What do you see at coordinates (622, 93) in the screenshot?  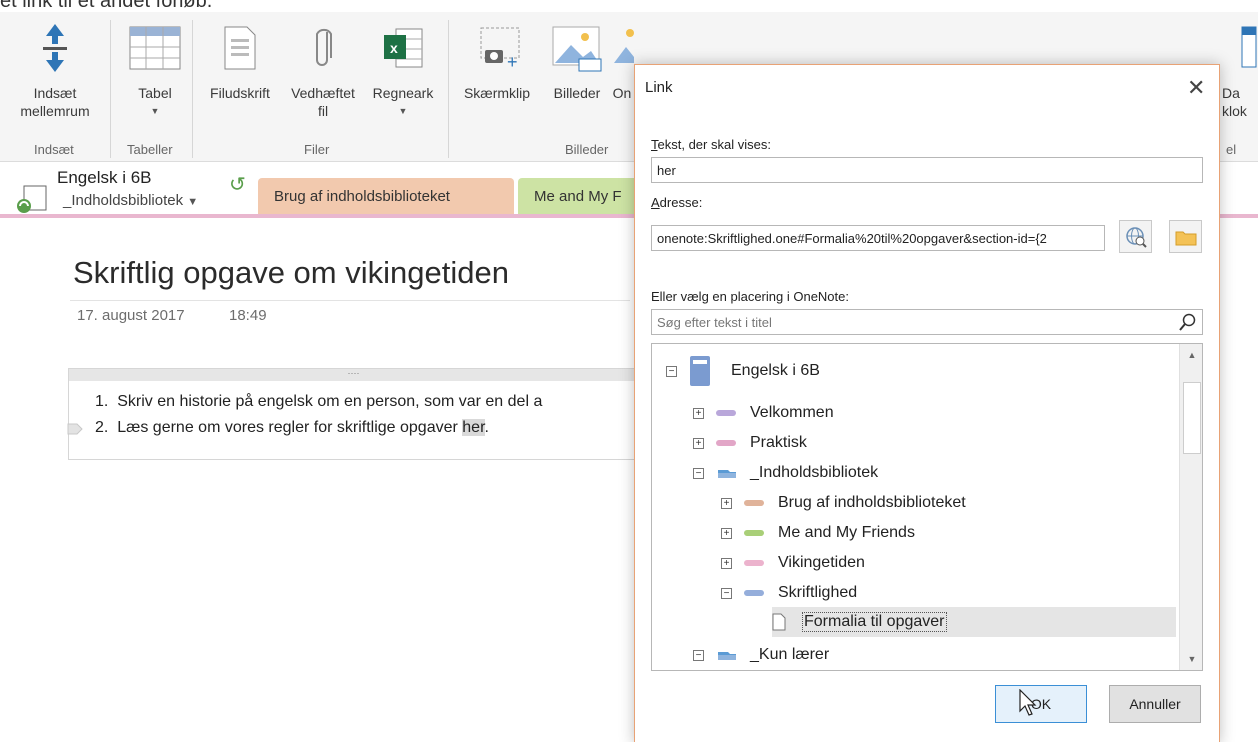 I see `online-partial-label: On` at bounding box center [622, 93].